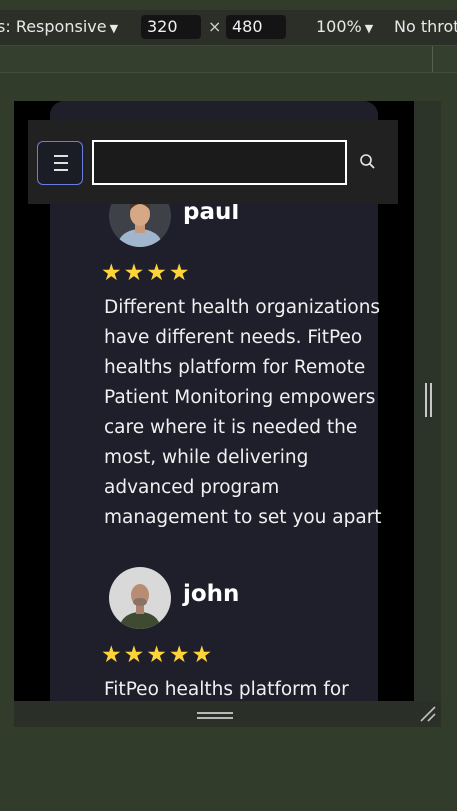 The image size is (457, 811). Describe the element at coordinates (339, 26) in the screenshot. I see `zoom-label: 100%` at that location.